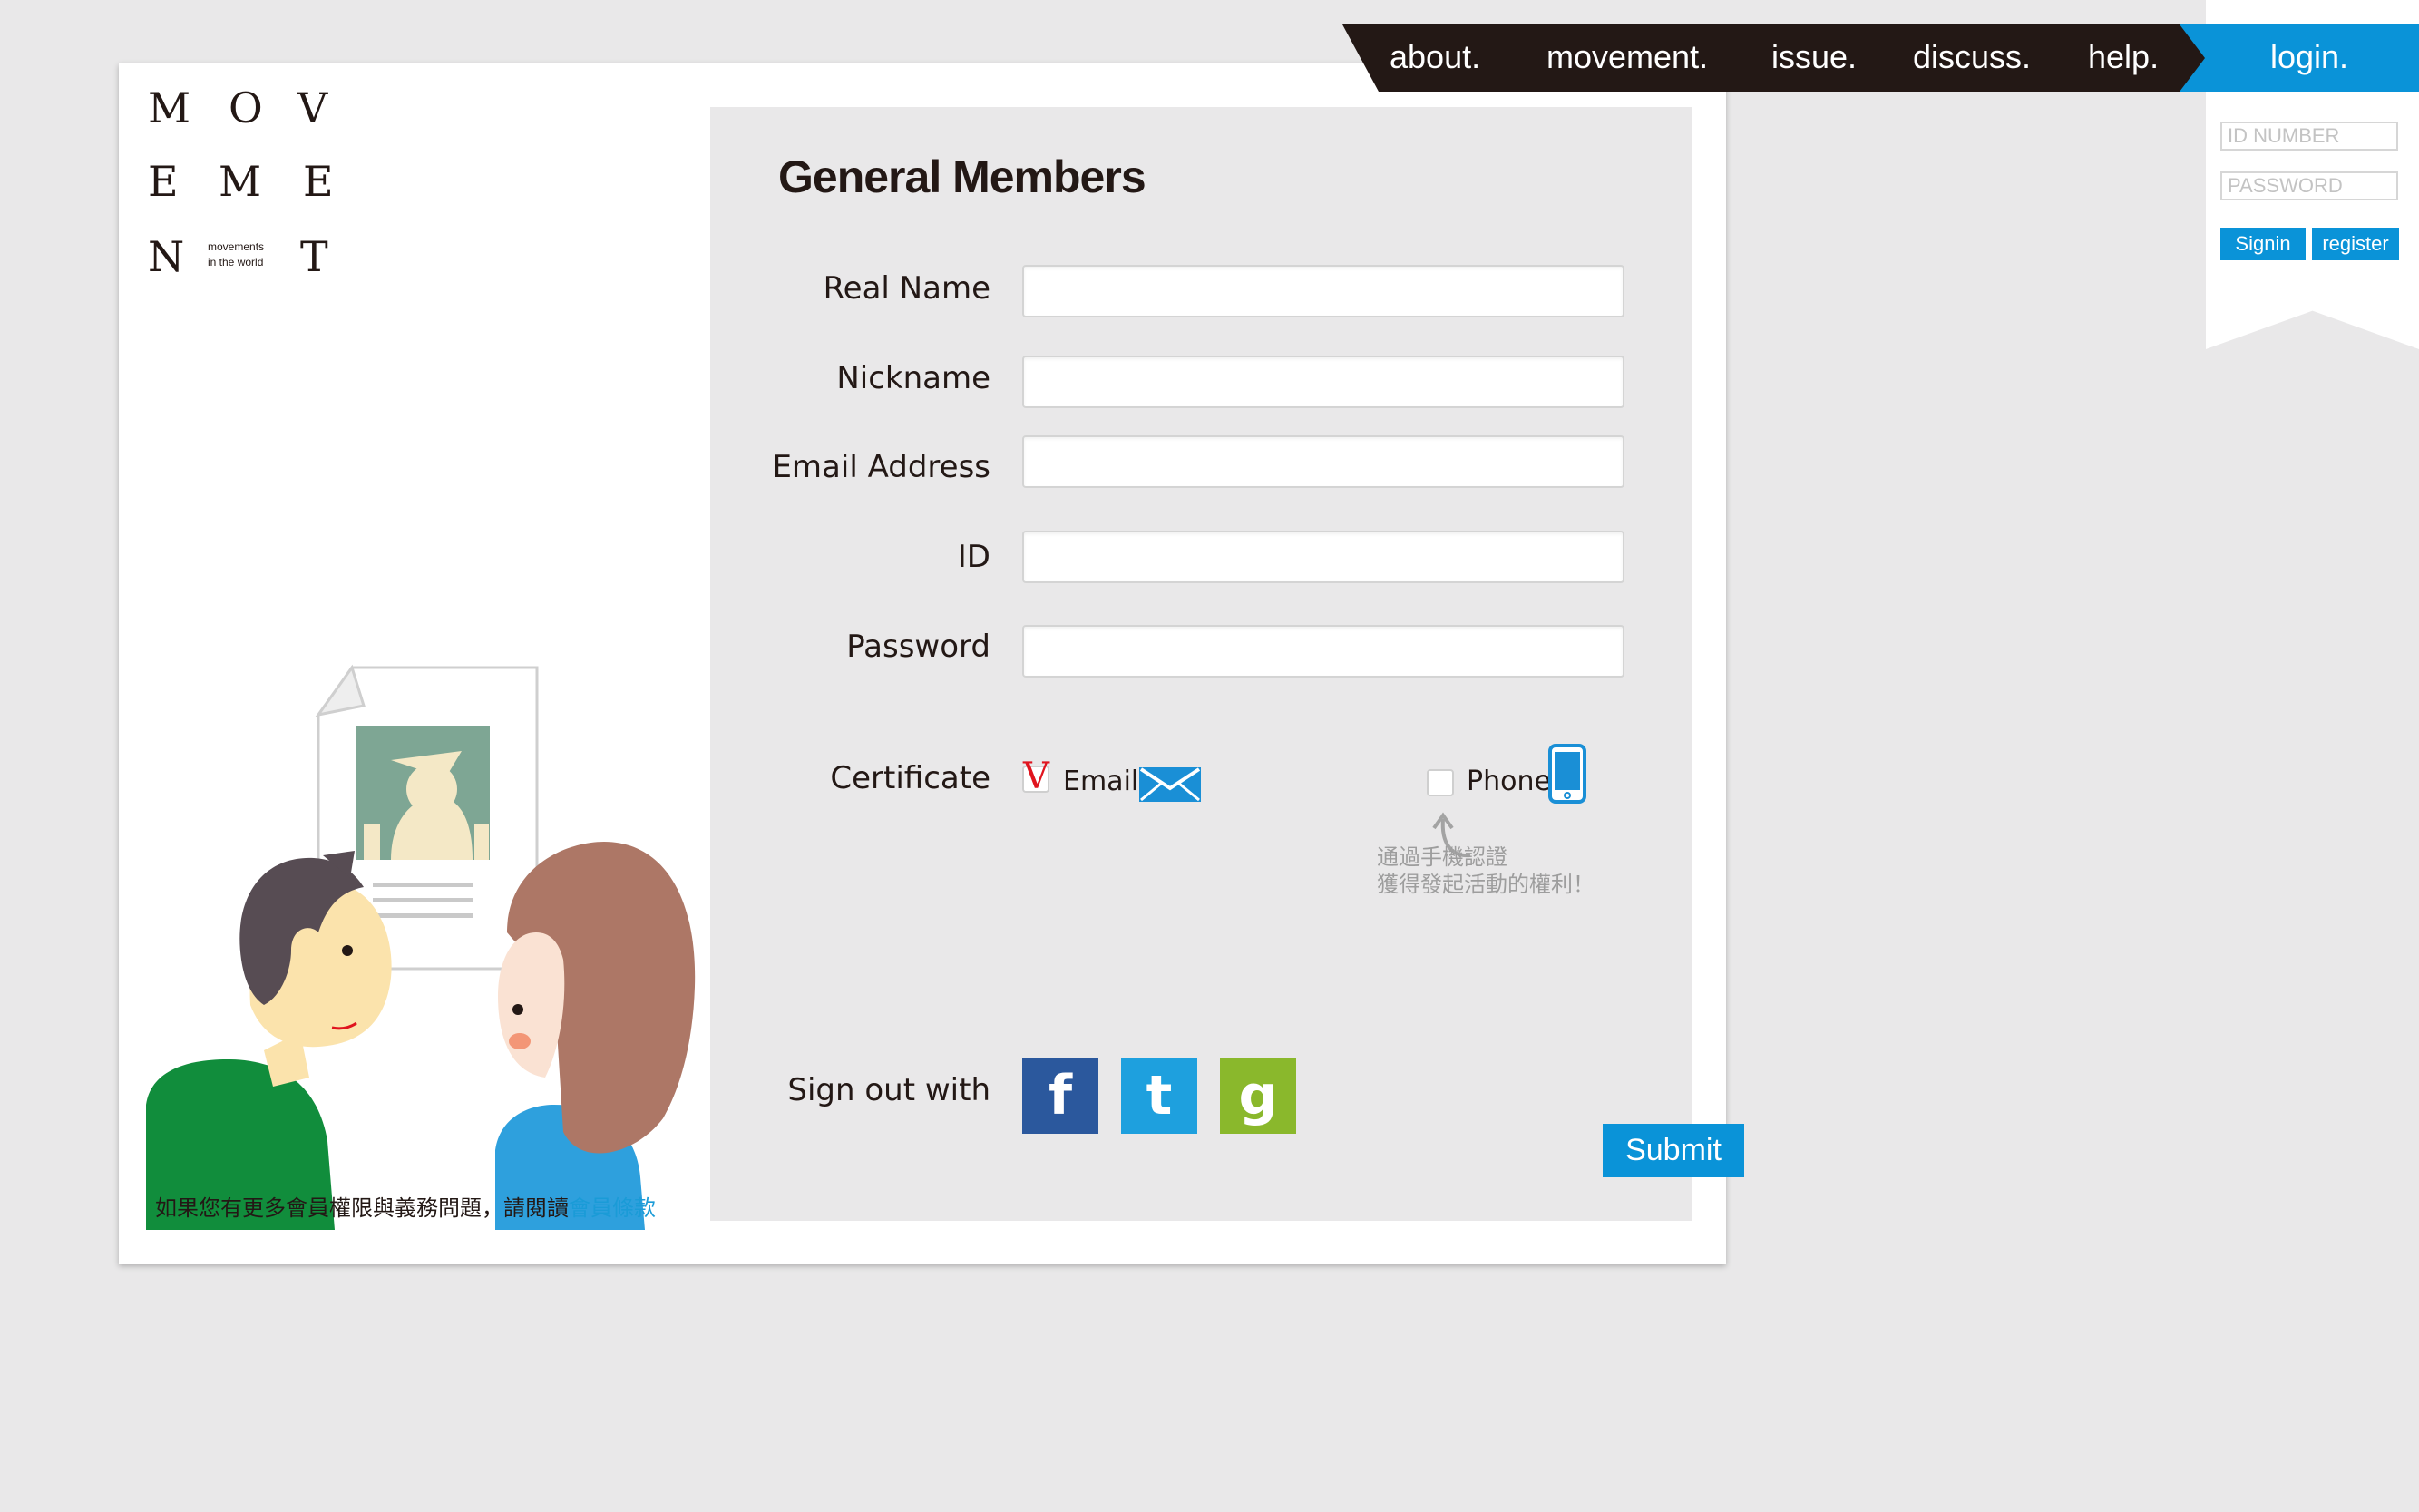 This screenshot has width=2419, height=1512. What do you see at coordinates (1814, 57) in the screenshot?
I see `nav-item-issue: issue.` at bounding box center [1814, 57].